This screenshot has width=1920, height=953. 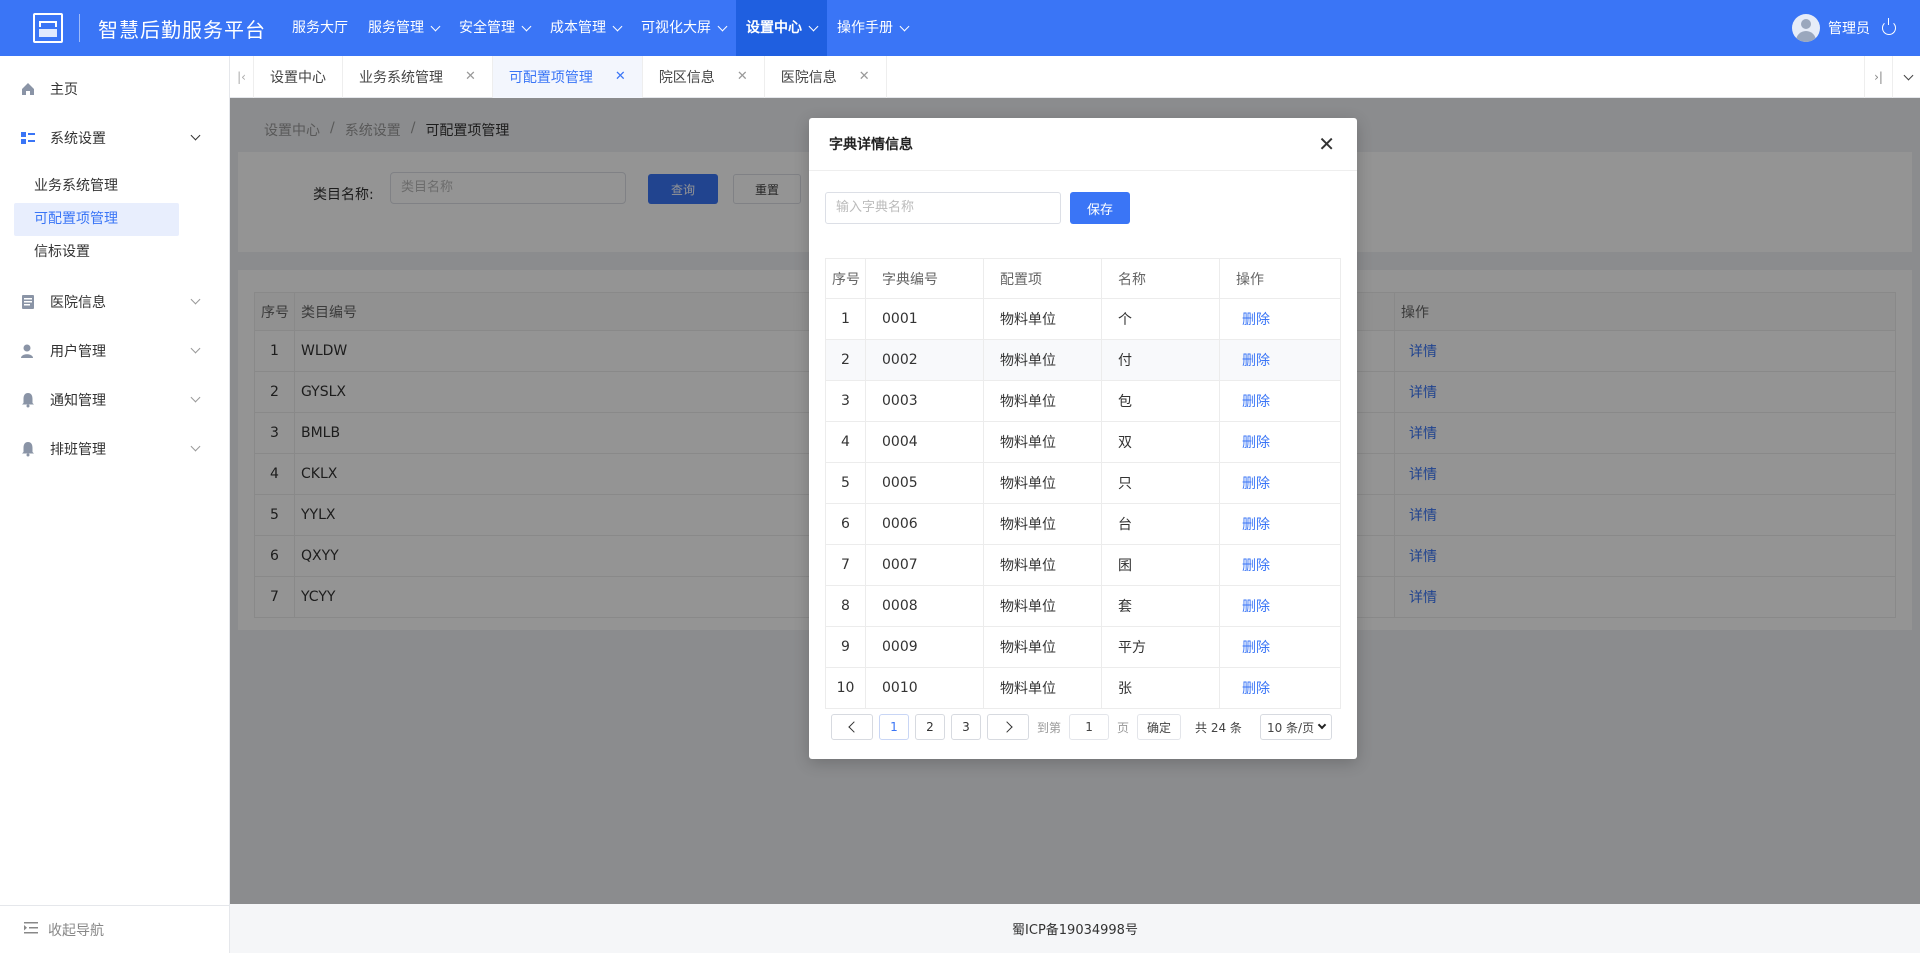 I want to click on table-row: 6 0006 物料单位台删除, so click(x=1083, y=524).